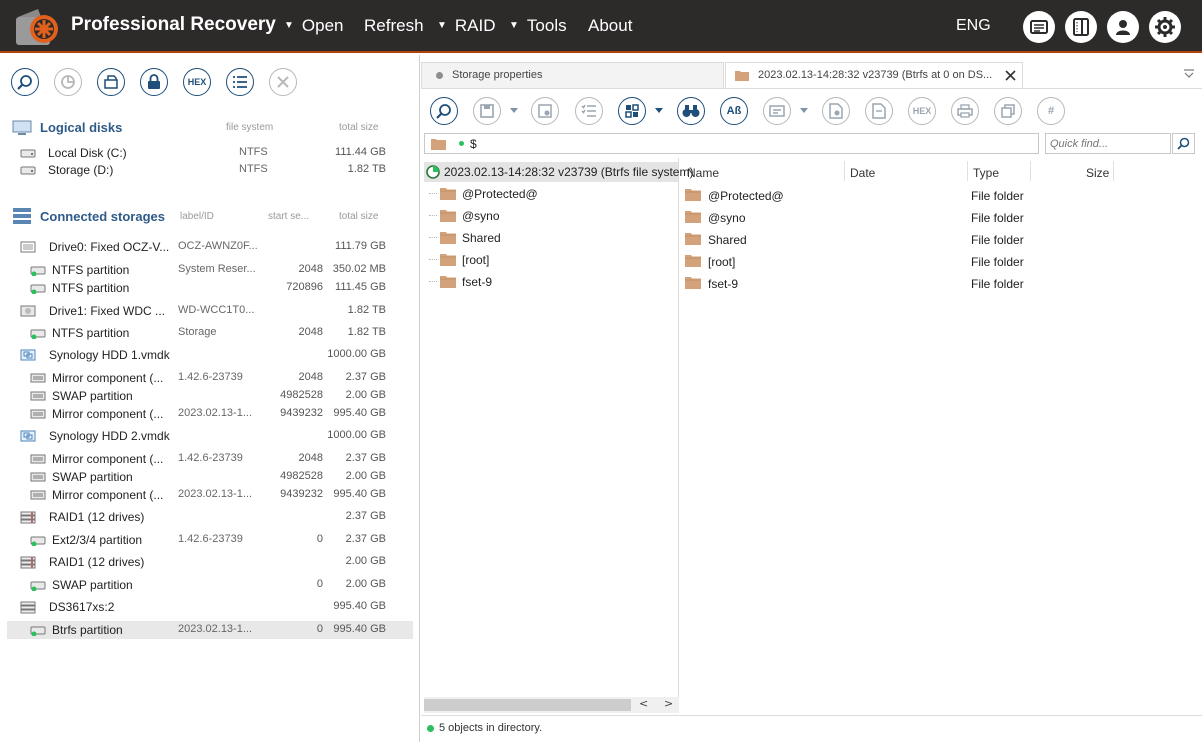  Describe the element at coordinates (210, 153) in the screenshot. I see `logical-disk-row: Local Disk (C:) NTFS 111.44 GB` at that location.